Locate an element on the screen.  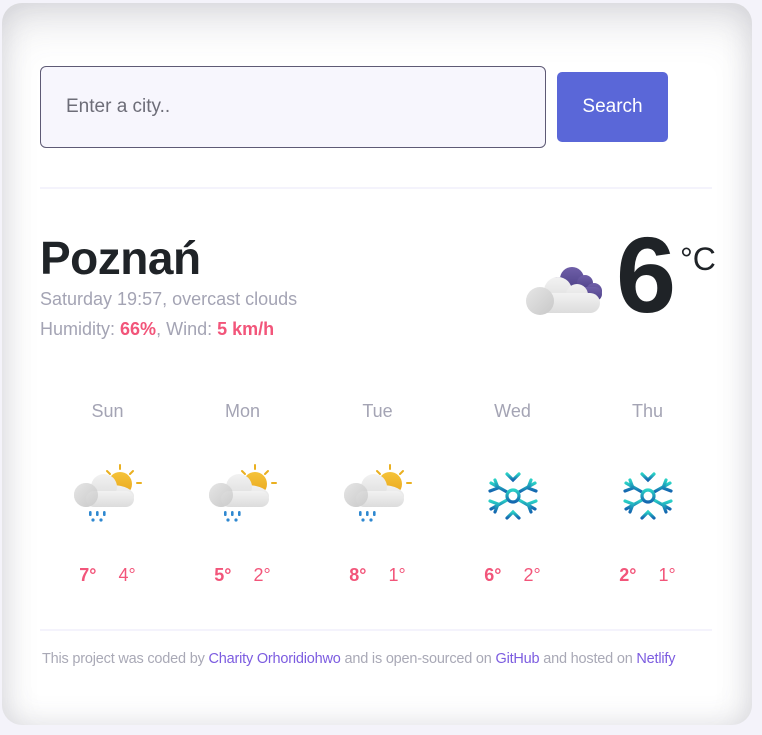
forecast-day: Mon 5° 2° is located at coordinates (242, 501).